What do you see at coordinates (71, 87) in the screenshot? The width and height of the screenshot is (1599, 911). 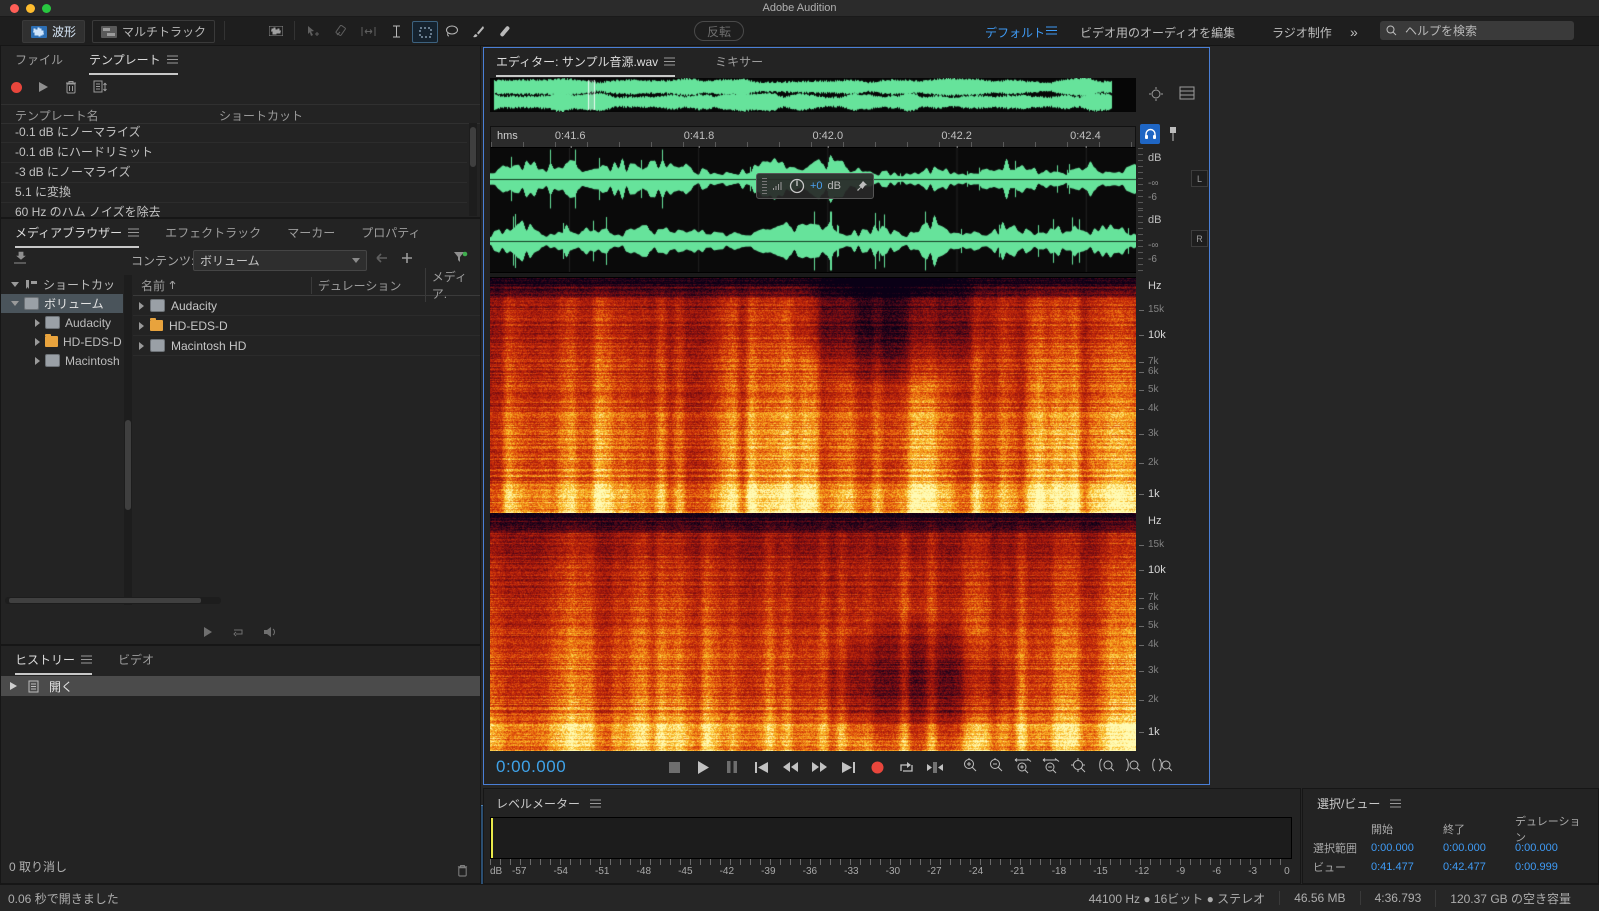 I see `delete-template-button` at bounding box center [71, 87].